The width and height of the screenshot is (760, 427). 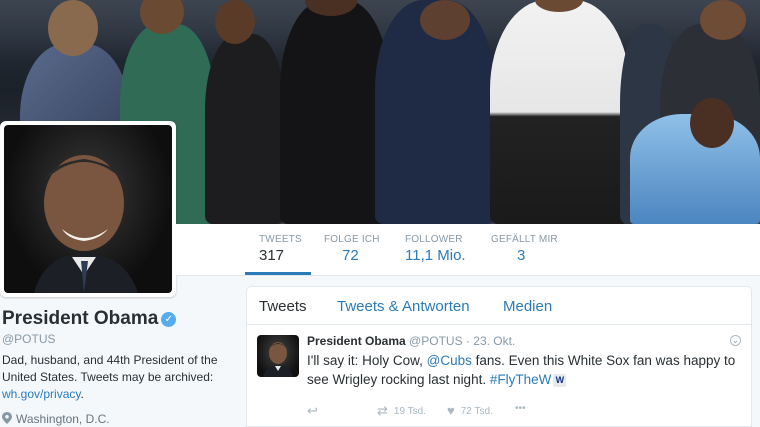 What do you see at coordinates (29, 339) in the screenshot?
I see `profile-handle: @POTUS` at bounding box center [29, 339].